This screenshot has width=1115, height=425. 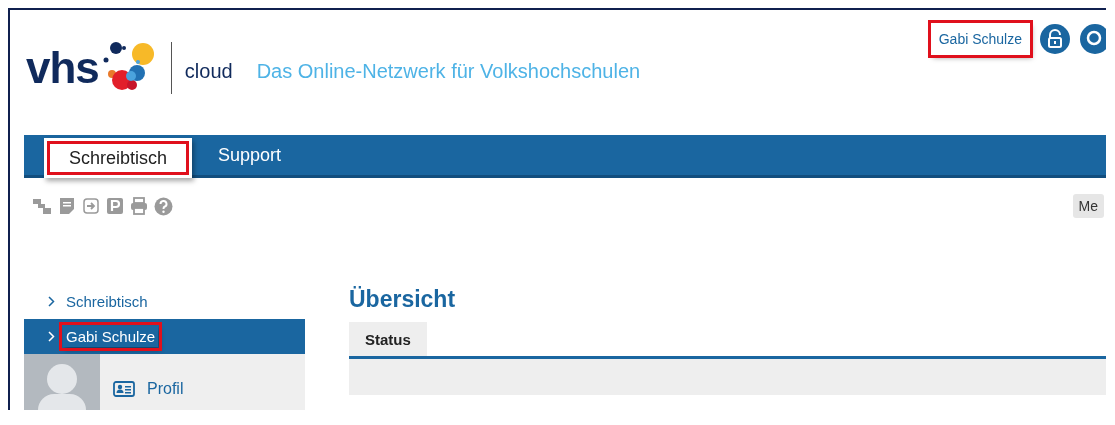 I want to click on help-icon, so click(x=163, y=206).